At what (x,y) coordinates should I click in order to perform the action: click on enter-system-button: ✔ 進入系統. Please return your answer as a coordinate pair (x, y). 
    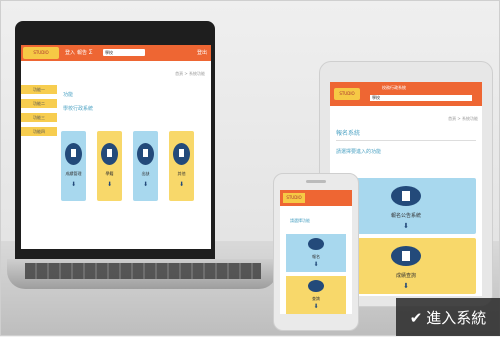
    Looking at the image, I should click on (448, 317).